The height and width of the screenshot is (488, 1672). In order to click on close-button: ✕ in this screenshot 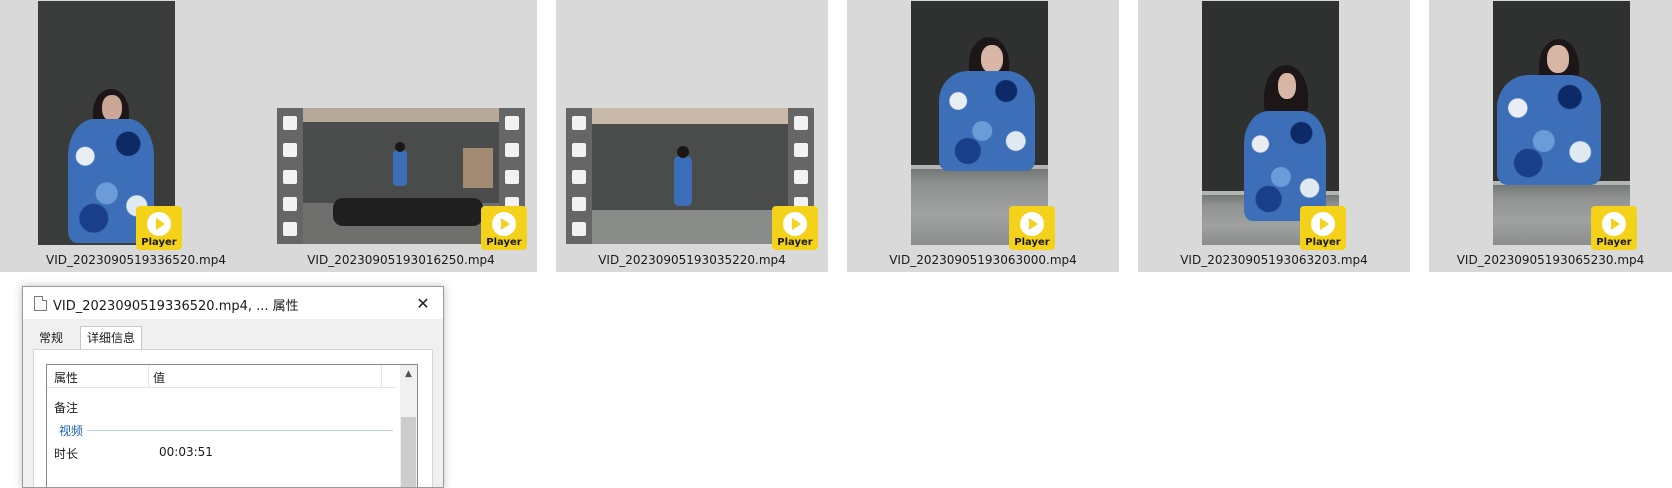, I will do `click(423, 303)`.